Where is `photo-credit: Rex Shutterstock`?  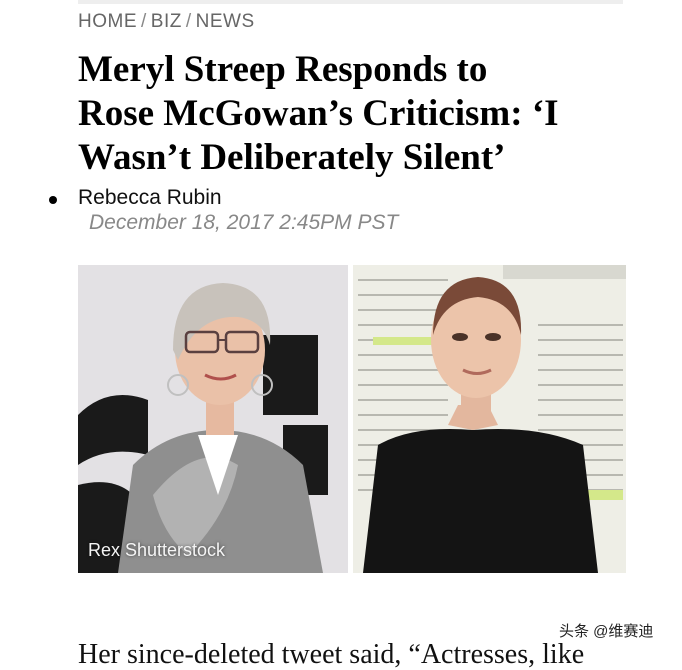
photo-credit: Rex Shutterstock is located at coordinates (157, 550).